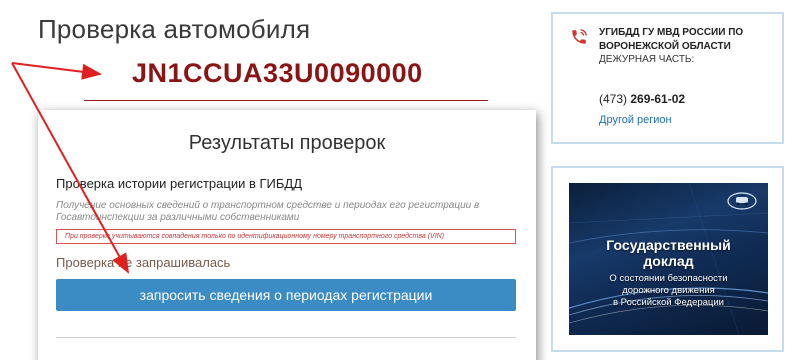 The width and height of the screenshot is (800, 360). I want to click on page-title: Проверка автомобиля, so click(174, 29).